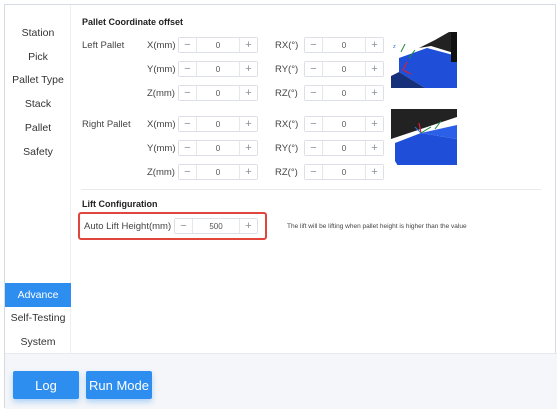  I want to click on right-pallet-label: Right Pallet, so click(106, 124).